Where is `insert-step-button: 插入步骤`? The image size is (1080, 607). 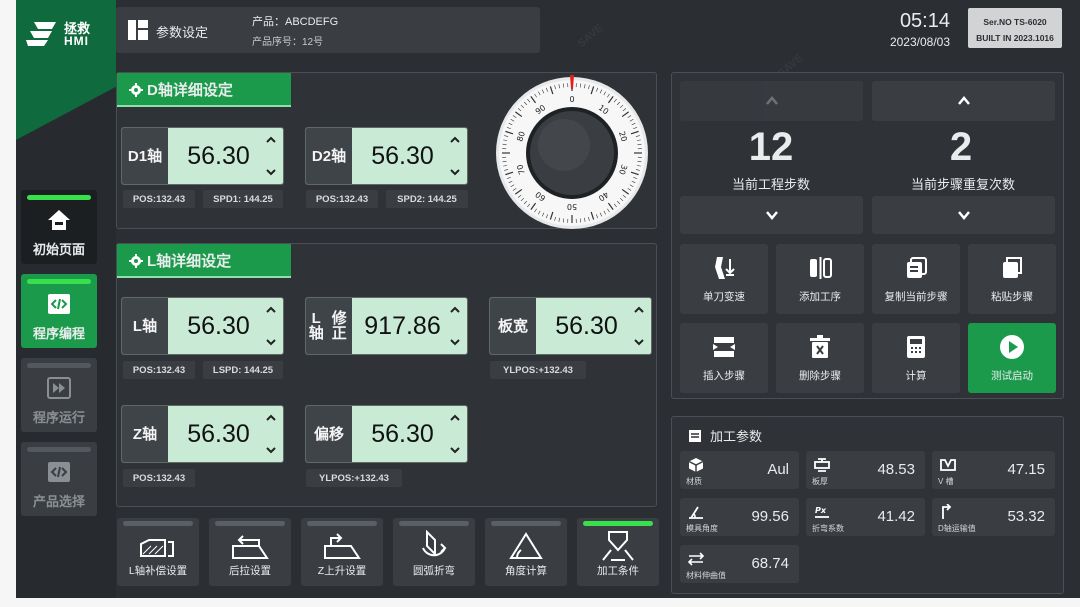 insert-step-button: 插入步骤 is located at coordinates (724, 358).